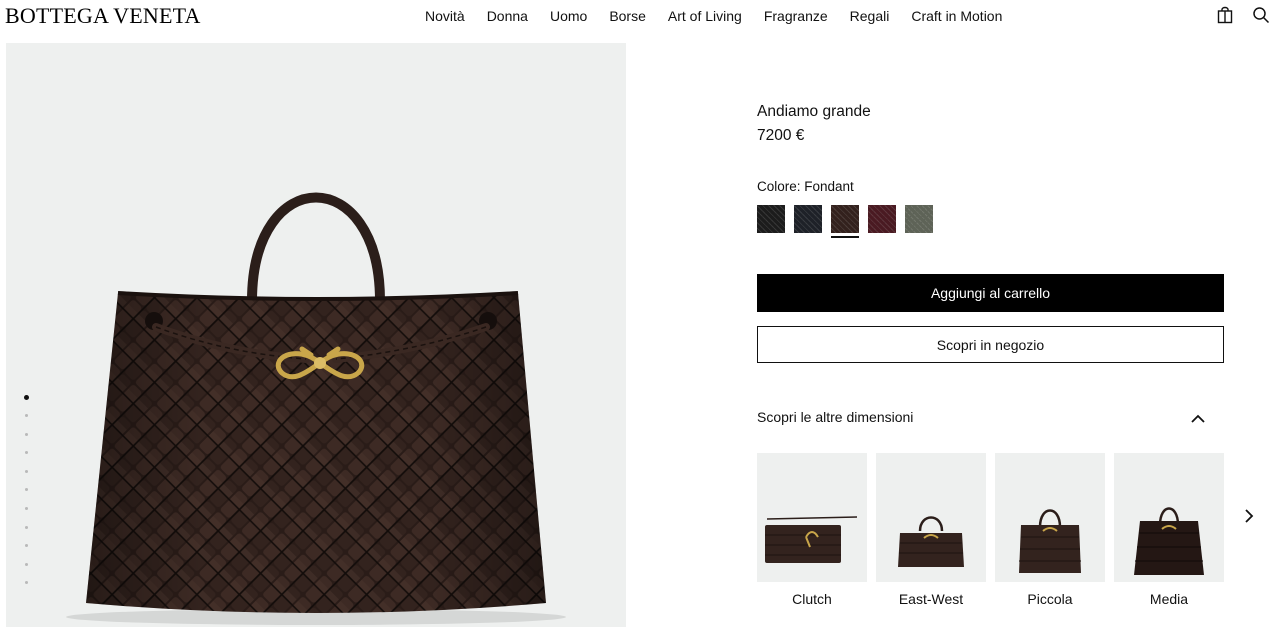 The height and width of the screenshot is (627, 1278). What do you see at coordinates (507, 16) in the screenshot?
I see `nav-item-donna: Donna` at bounding box center [507, 16].